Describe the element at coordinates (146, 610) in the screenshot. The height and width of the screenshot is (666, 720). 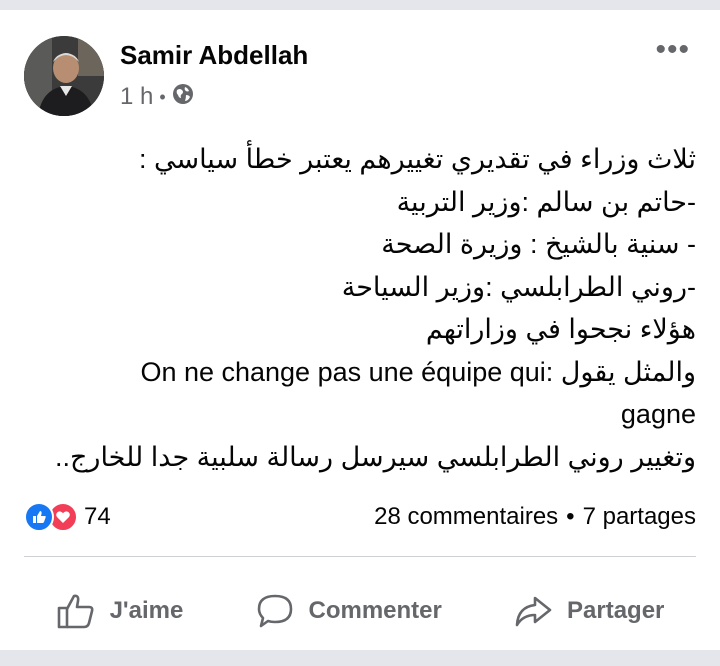
I see `like-label: J'aime` at that location.